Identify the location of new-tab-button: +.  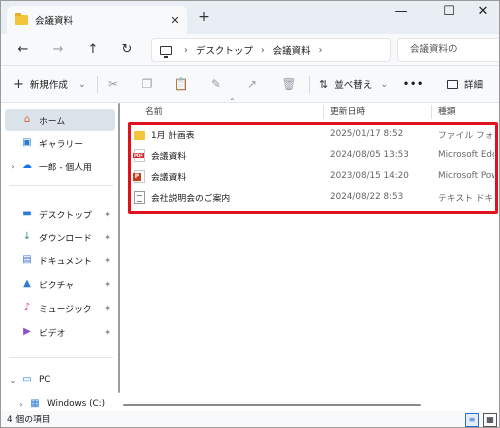
(204, 17).